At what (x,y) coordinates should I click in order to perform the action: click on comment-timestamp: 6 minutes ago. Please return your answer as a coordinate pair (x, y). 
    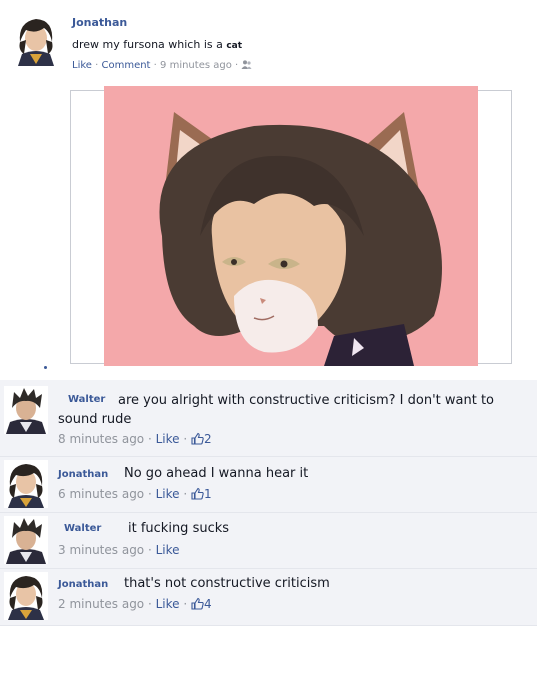
    Looking at the image, I should click on (101, 494).